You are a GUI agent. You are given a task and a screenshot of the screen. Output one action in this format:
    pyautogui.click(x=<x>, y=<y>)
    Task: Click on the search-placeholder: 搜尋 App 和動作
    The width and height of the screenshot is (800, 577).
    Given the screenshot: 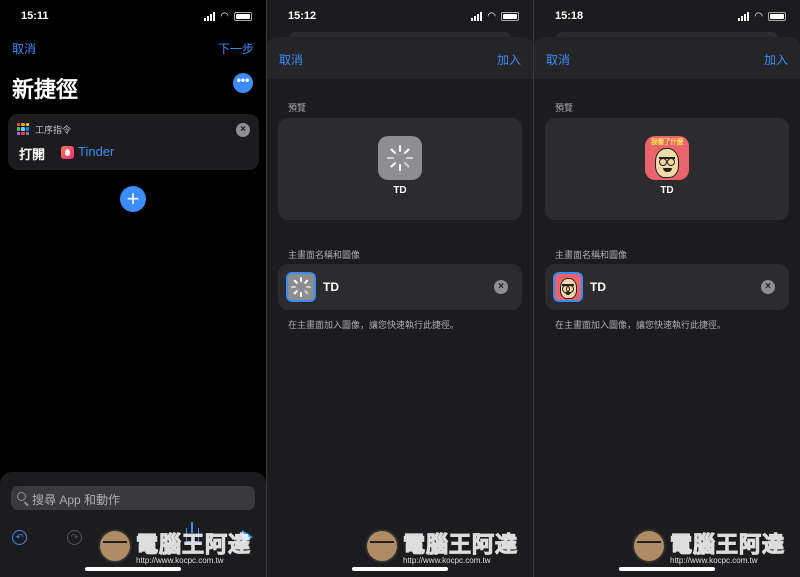 What is the action you would take?
    pyautogui.click(x=76, y=500)
    